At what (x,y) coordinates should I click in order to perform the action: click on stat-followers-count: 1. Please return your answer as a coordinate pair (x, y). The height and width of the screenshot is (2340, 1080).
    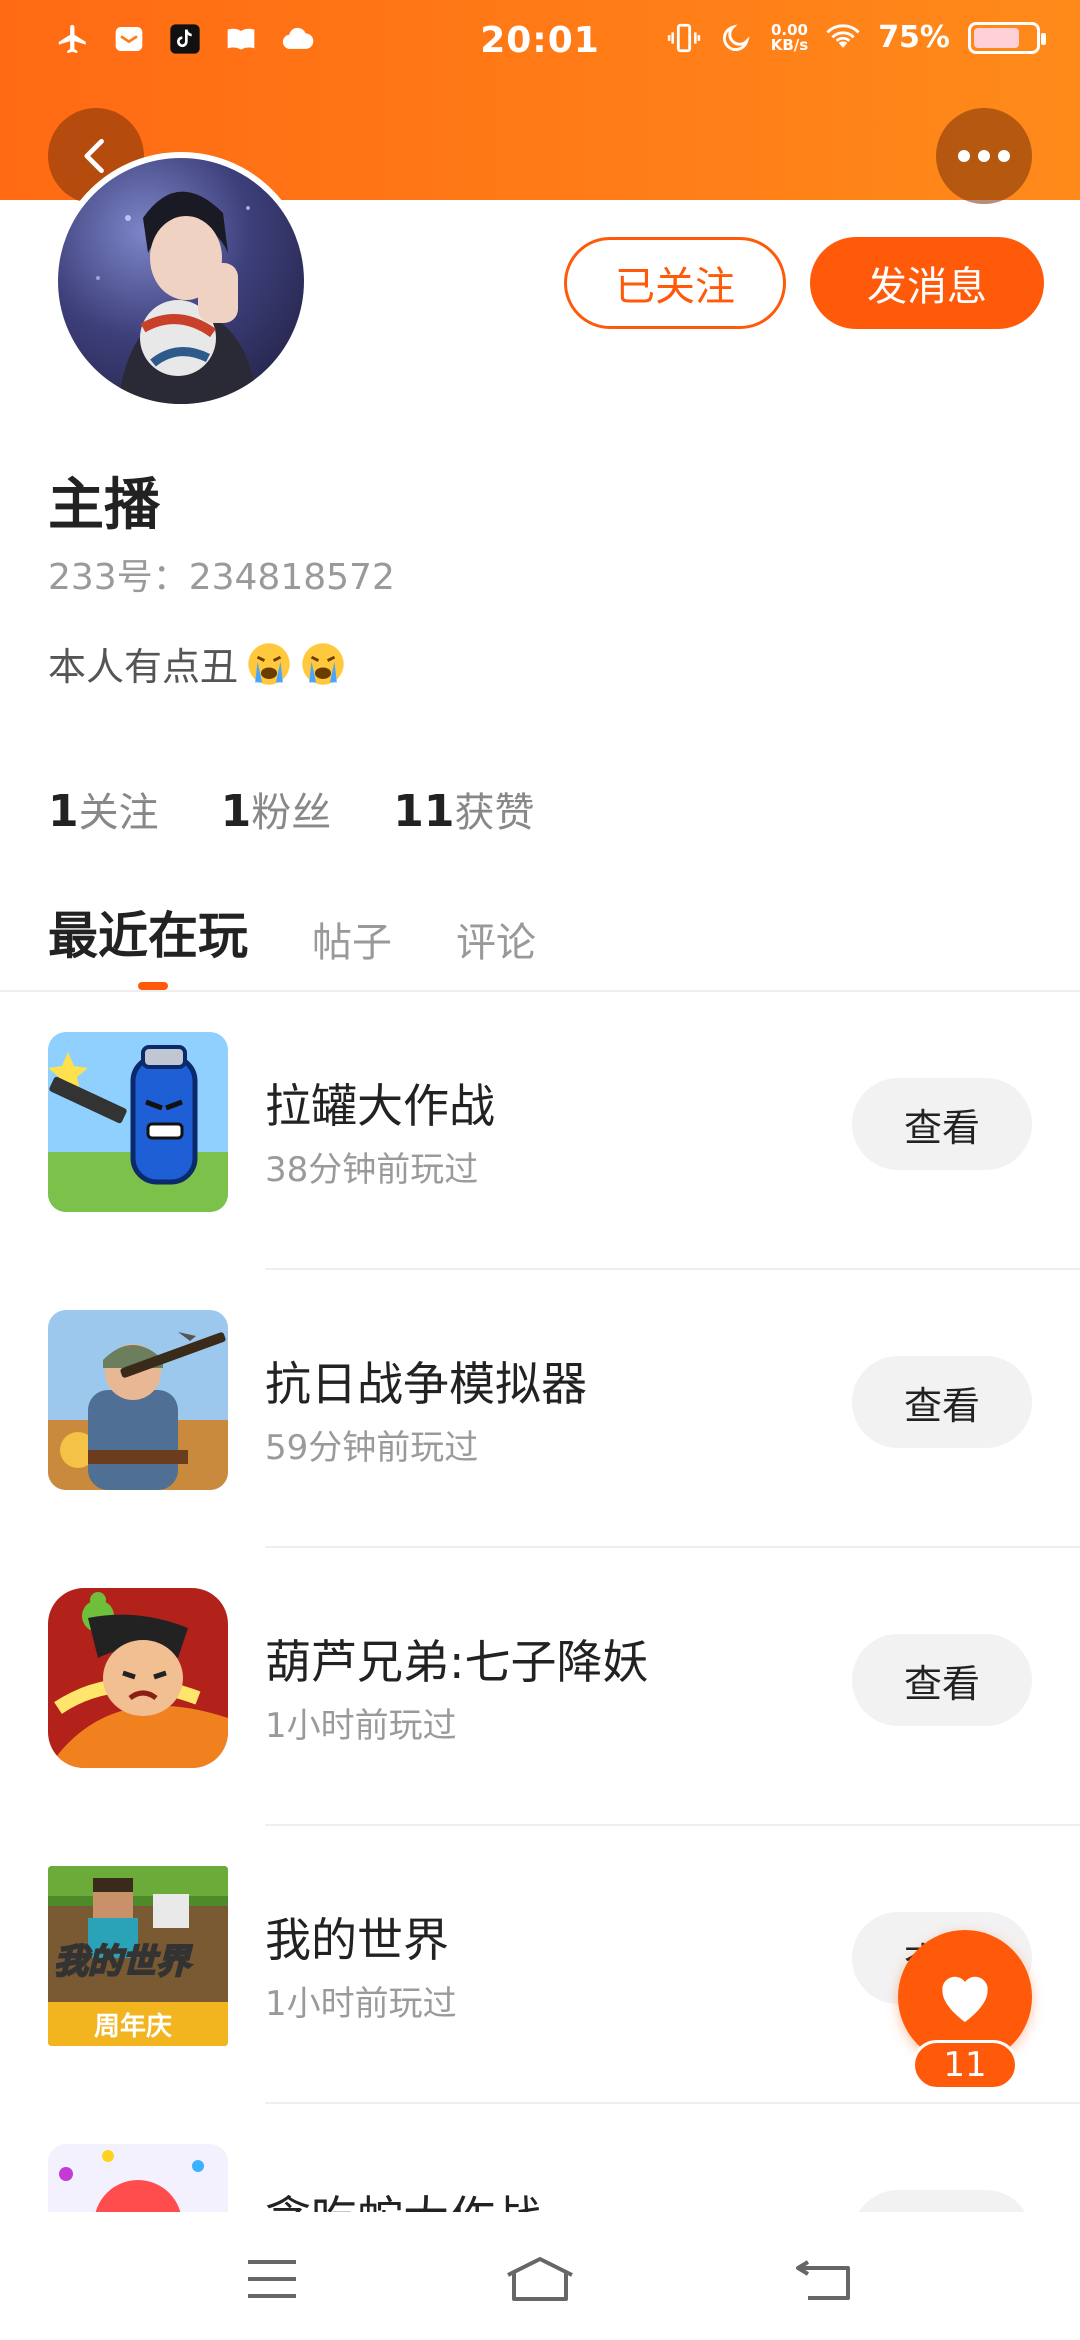
    Looking at the image, I should click on (236, 811).